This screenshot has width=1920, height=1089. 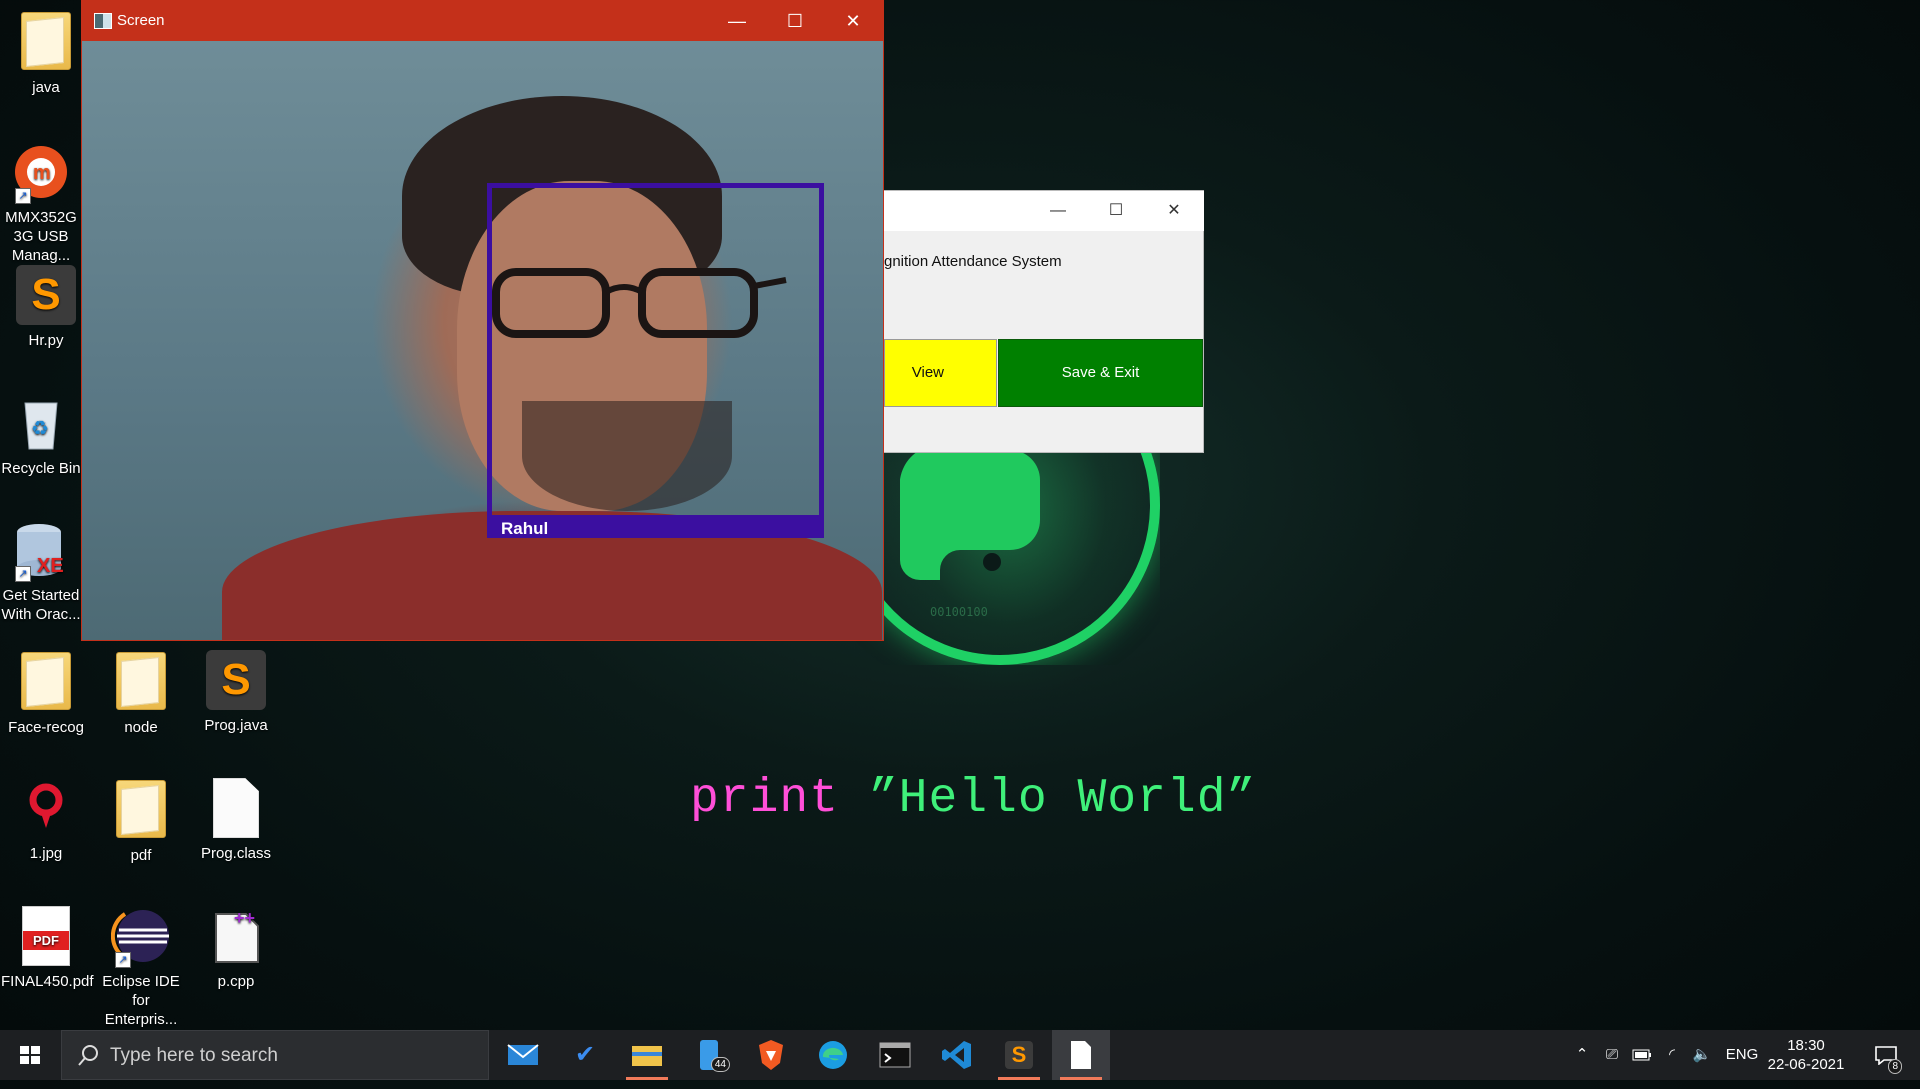 I want to click on notification-count: 8, so click(x=1895, y=1066).